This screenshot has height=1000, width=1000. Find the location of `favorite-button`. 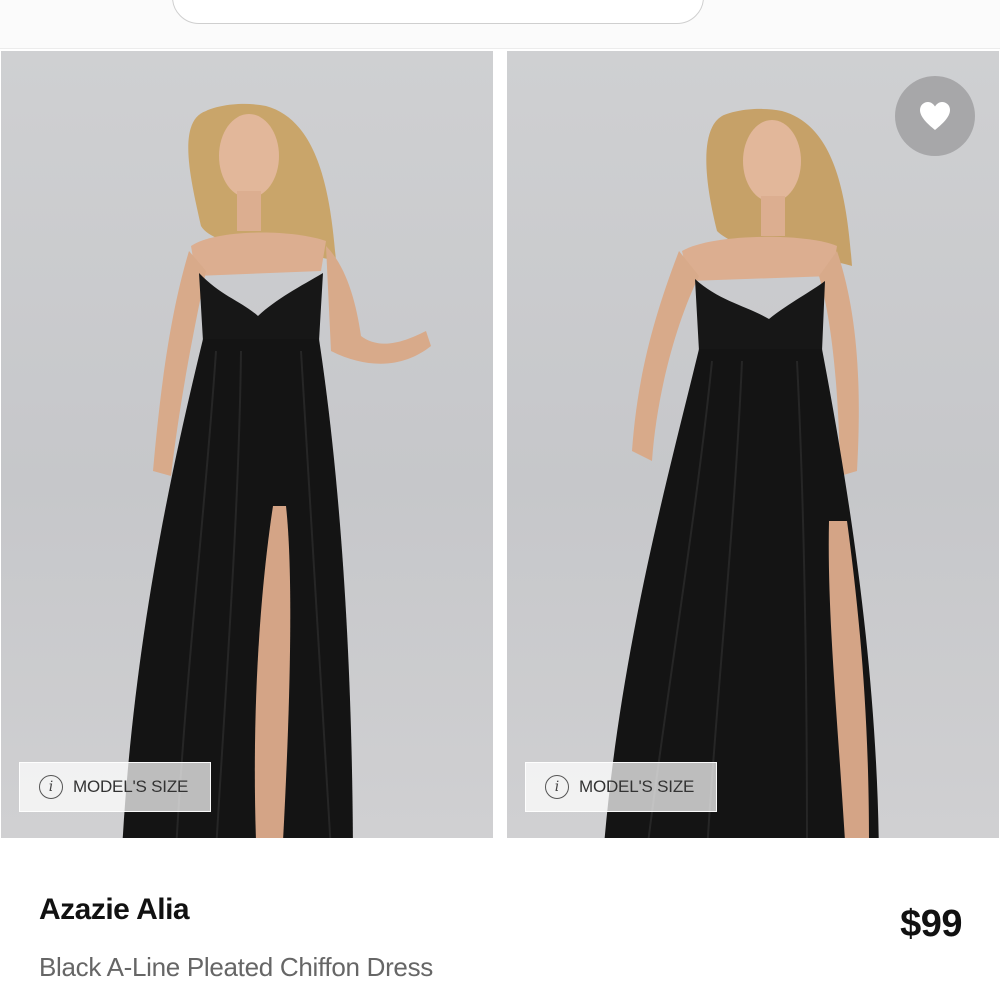

favorite-button is located at coordinates (935, 116).